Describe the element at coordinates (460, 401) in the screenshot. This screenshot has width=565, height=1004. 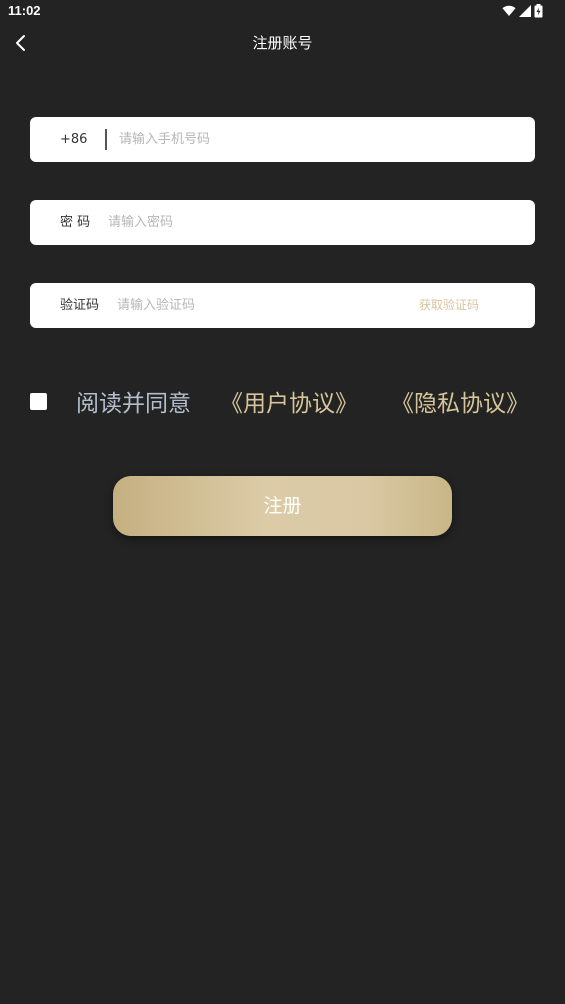
I see `privacy-policy-link: 《隐私协议》` at that location.